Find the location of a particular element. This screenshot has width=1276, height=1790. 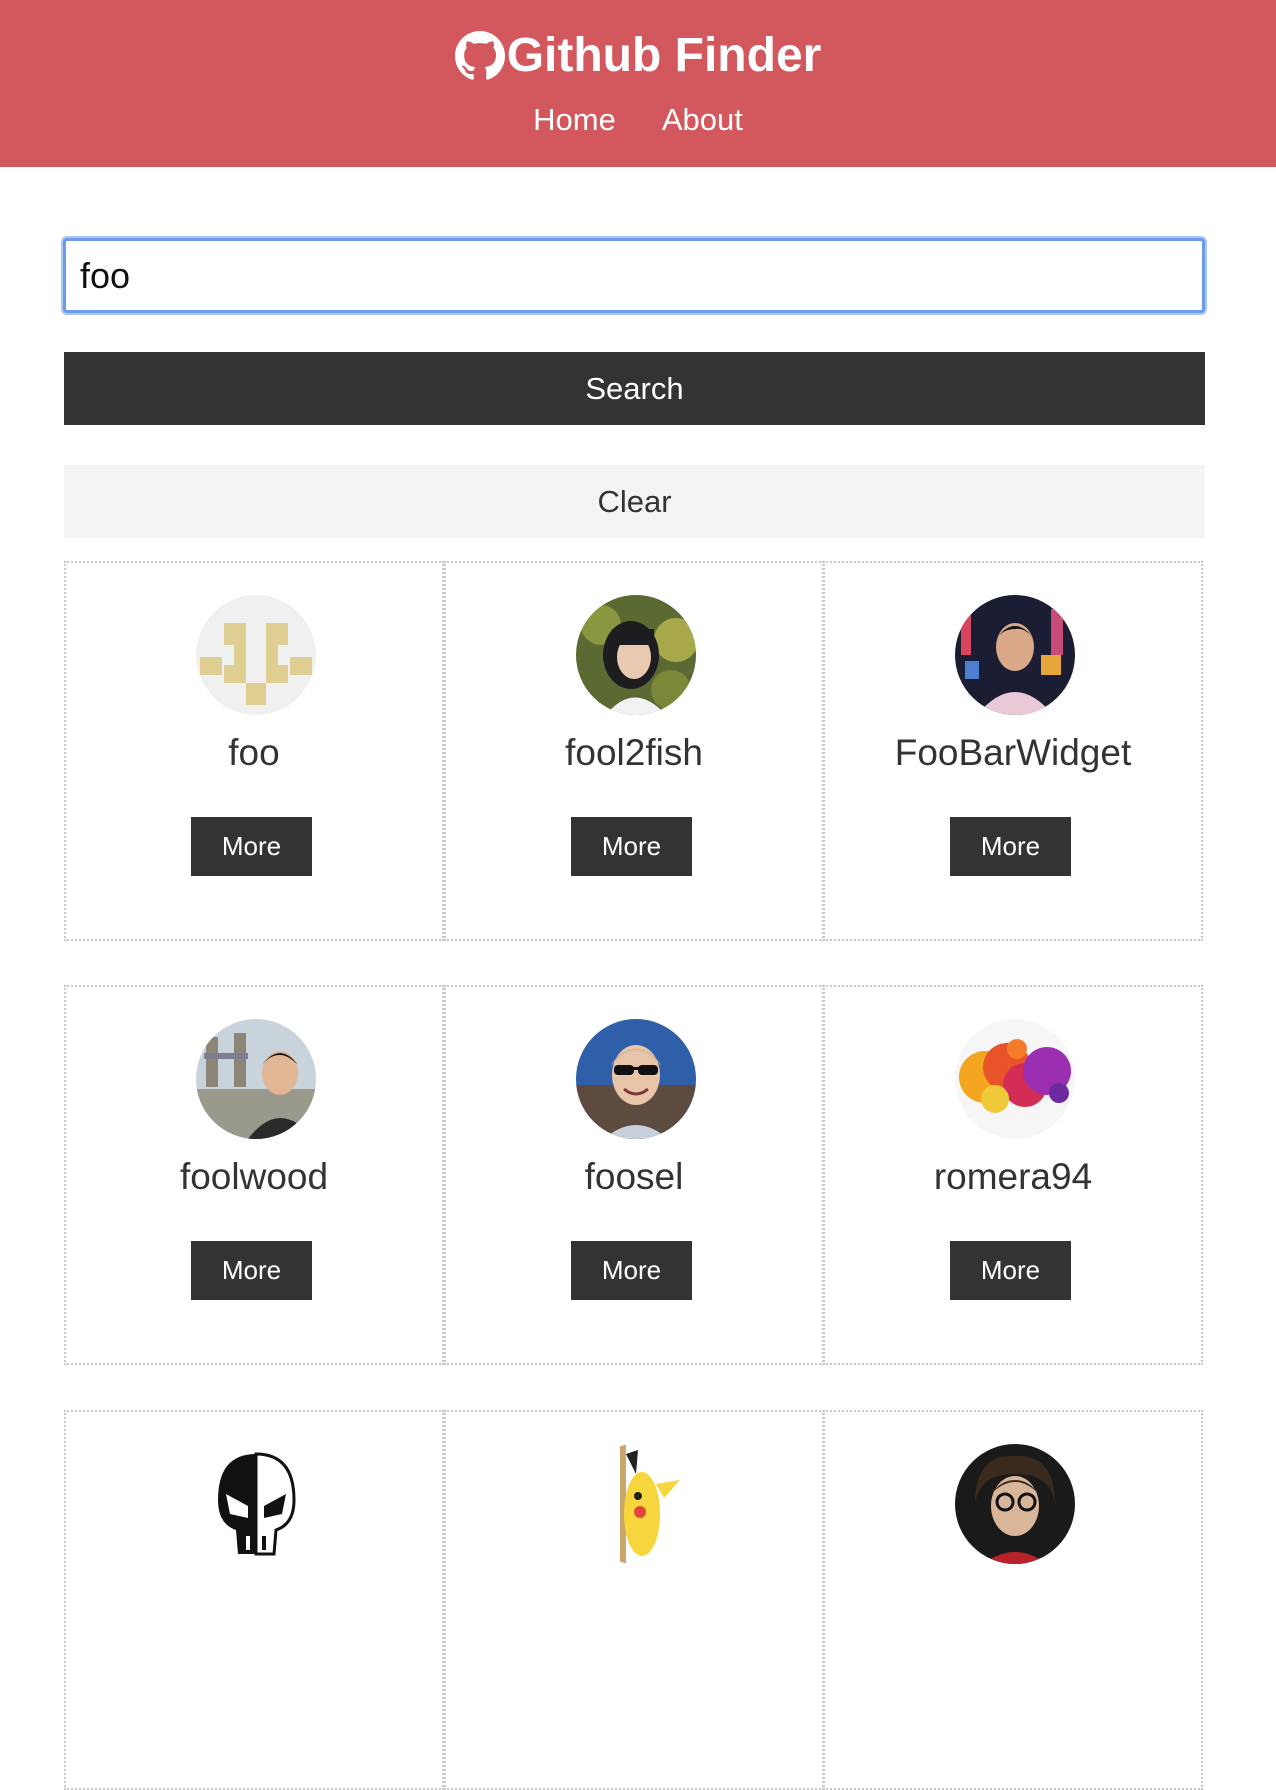

navbar: Github Finder Home About is located at coordinates (638, 83).